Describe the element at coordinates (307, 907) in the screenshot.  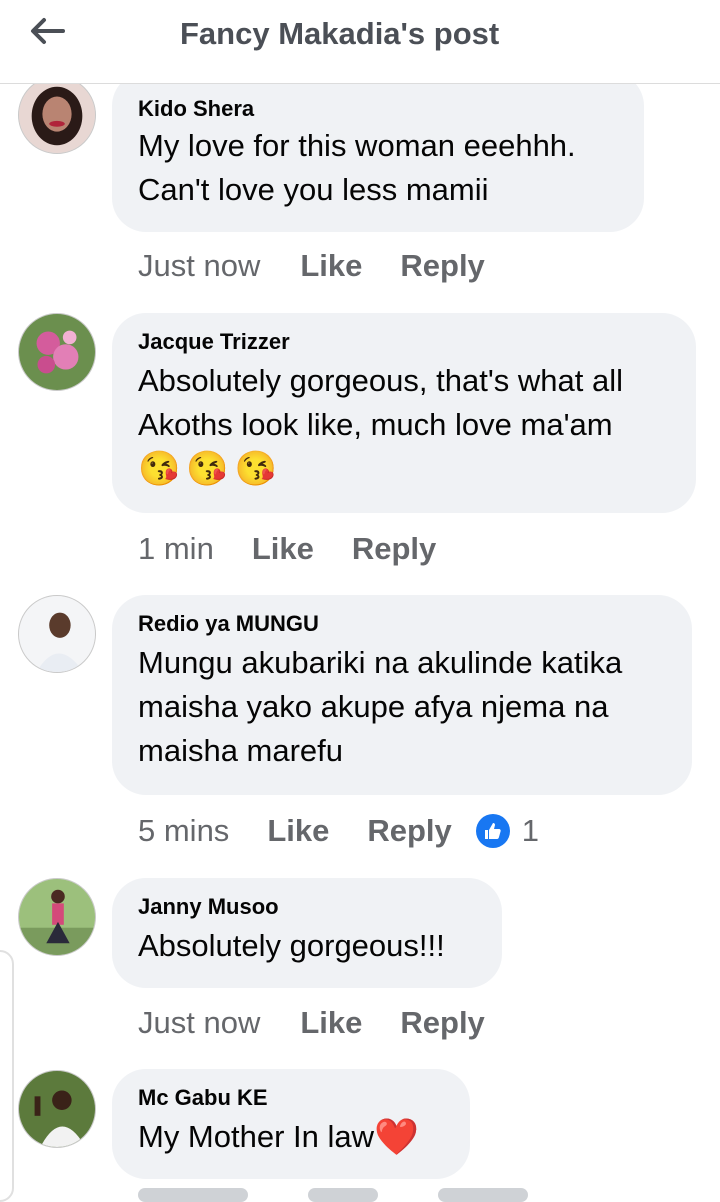
I see `comment-author: Janny Musoo` at that location.